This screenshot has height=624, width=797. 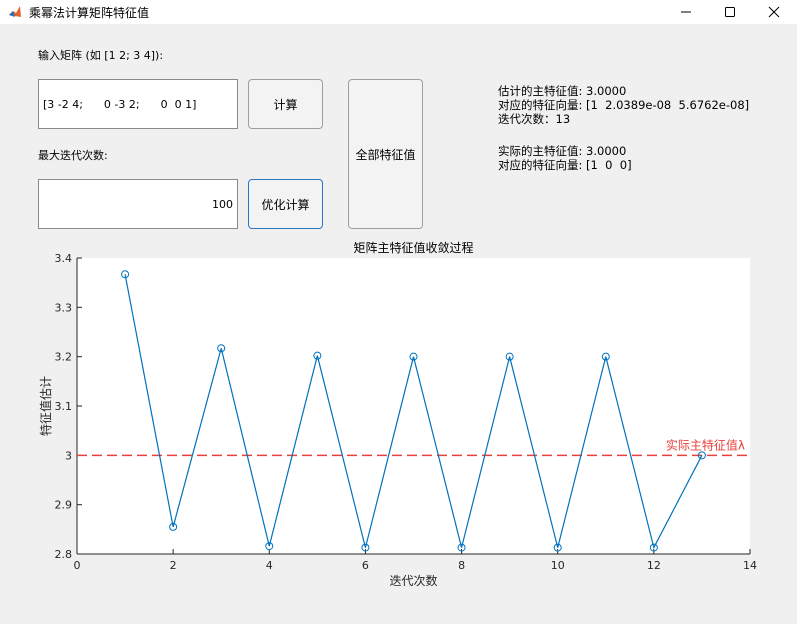 I want to click on all-eigenvalues-button: 全部特征值, so click(x=385, y=154).